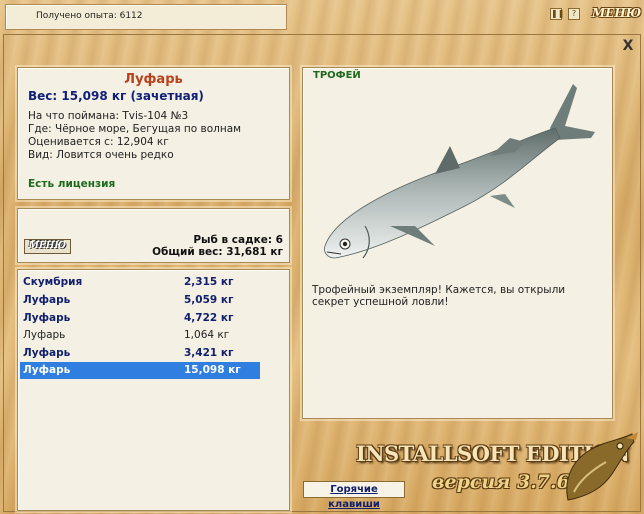 The height and width of the screenshot is (514, 644). Describe the element at coordinates (101, 155) in the screenshot. I see `fish-kind: Вид: Ловится очень редко` at that location.